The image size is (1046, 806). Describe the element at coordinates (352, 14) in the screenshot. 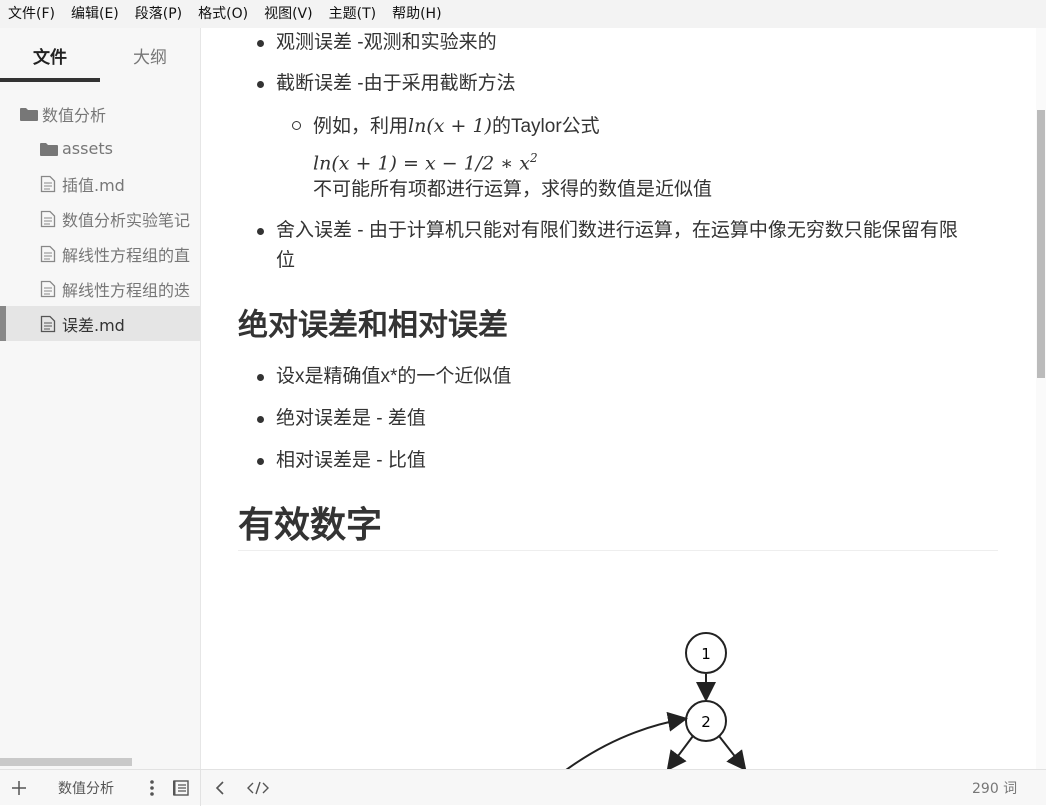

I see `menu-theme: 主题(T)` at that location.